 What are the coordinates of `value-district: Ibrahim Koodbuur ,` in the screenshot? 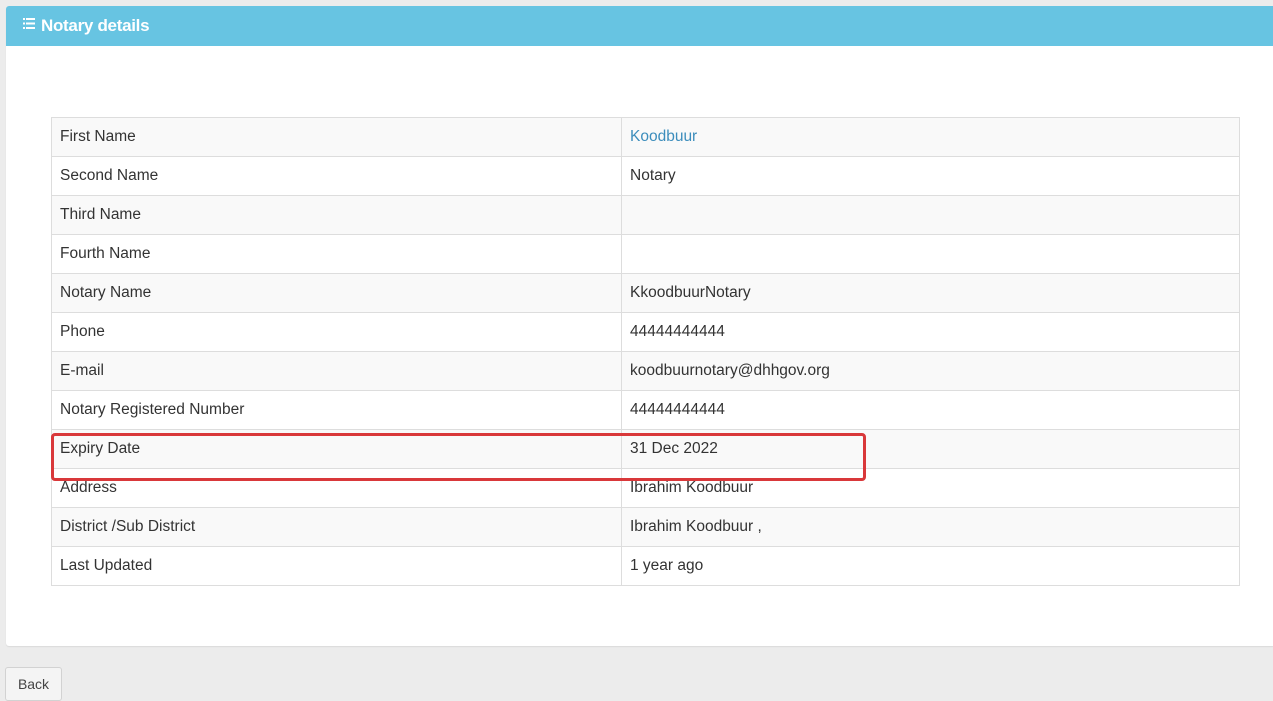 It's located at (930, 527).